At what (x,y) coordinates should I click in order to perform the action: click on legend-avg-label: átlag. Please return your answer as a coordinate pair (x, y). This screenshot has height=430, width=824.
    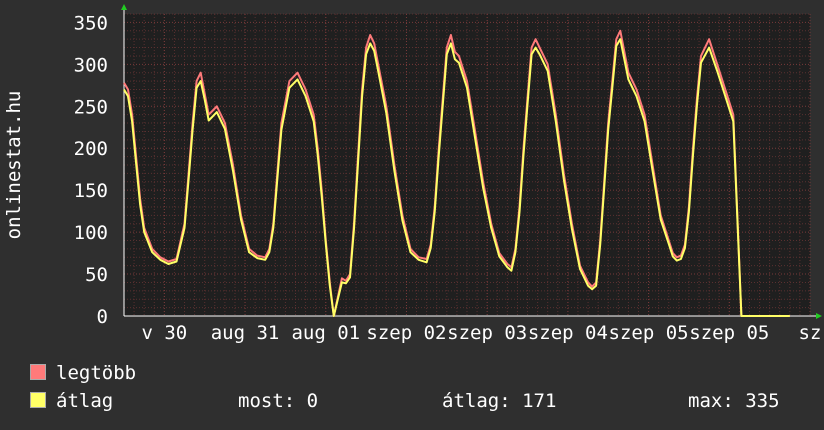
    Looking at the image, I should click on (85, 401).